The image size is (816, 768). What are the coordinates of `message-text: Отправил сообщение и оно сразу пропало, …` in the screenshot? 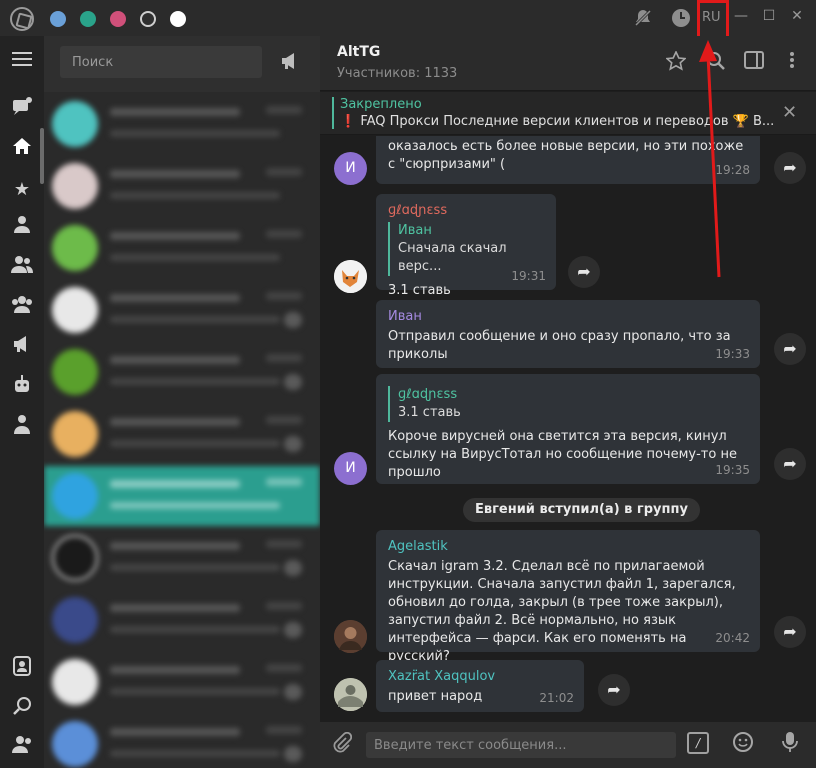 It's located at (559, 345).